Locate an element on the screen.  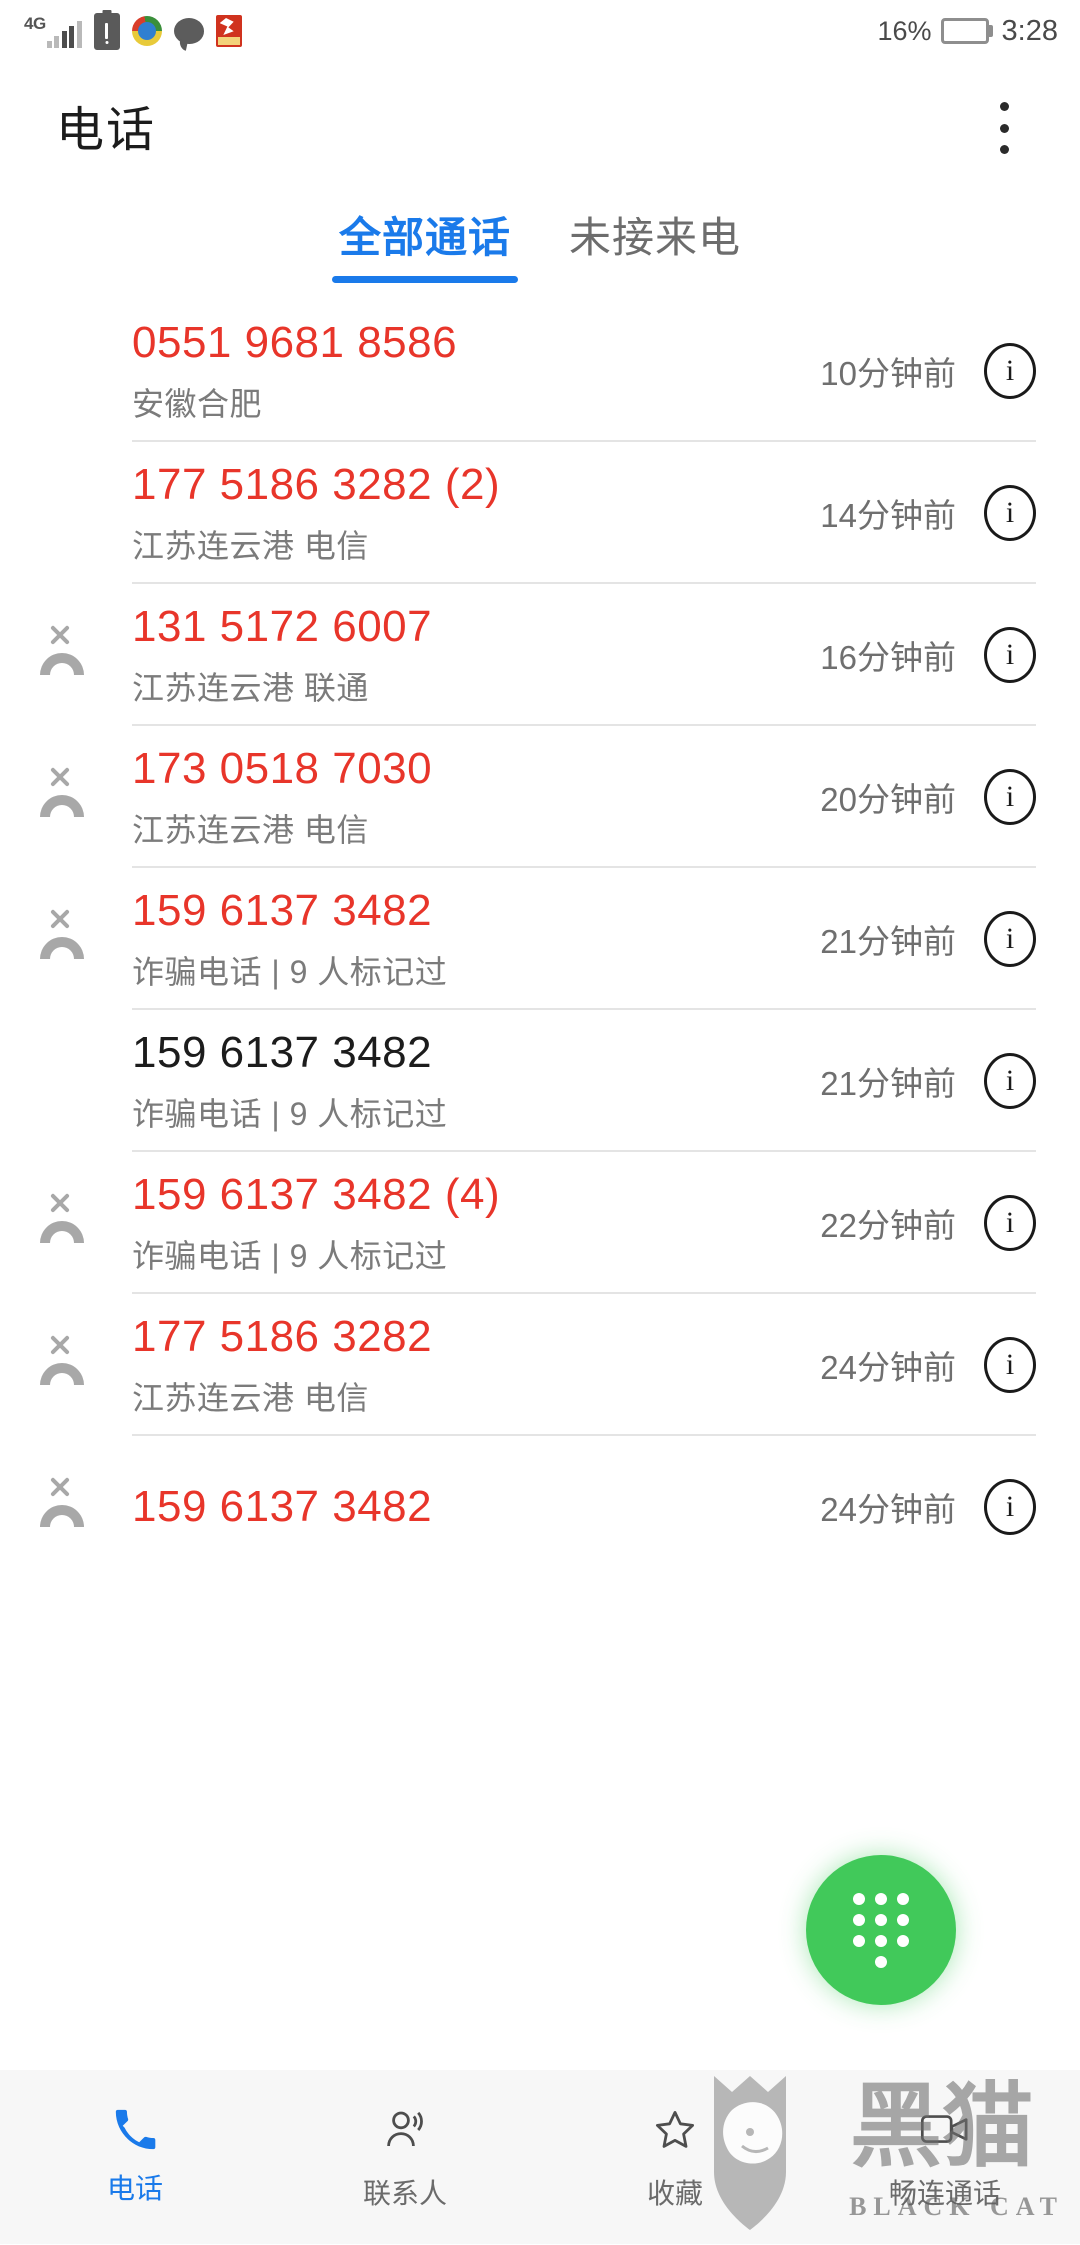
call-subtitle: 安徽合肥 is located at coordinates (197, 403).